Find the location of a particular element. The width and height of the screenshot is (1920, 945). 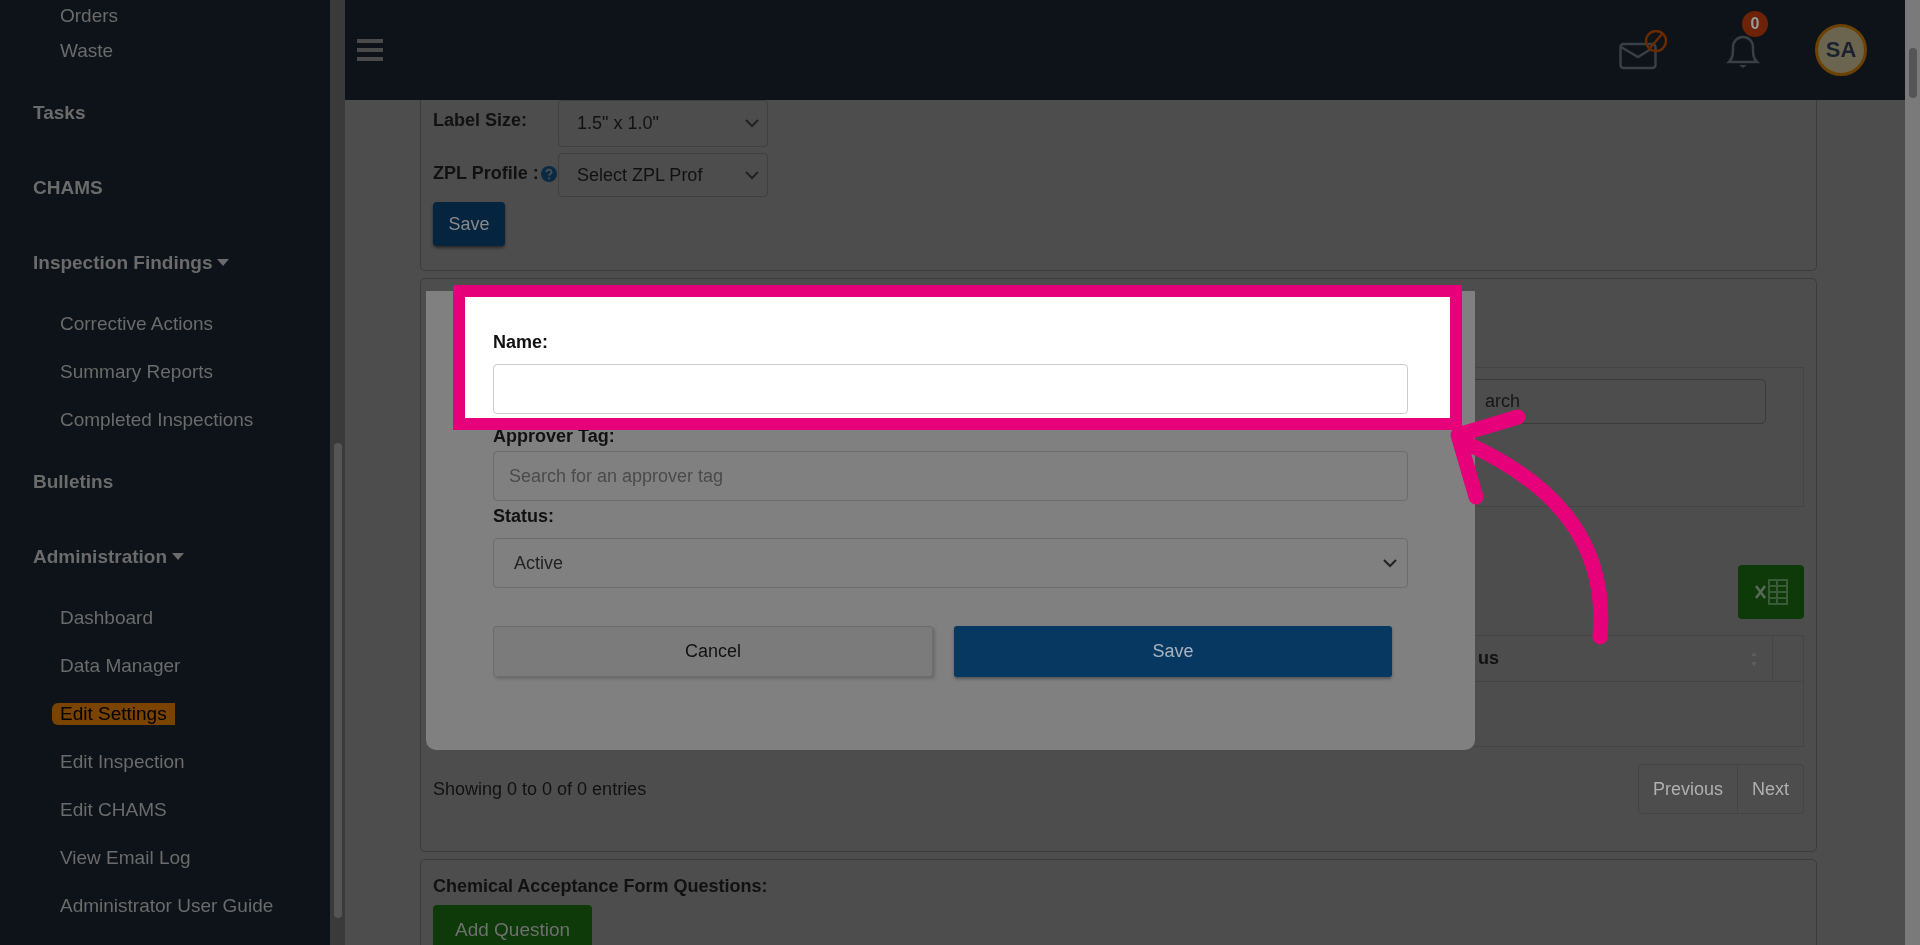

sidebar-item: Edit Inspection is located at coordinates (122, 762).